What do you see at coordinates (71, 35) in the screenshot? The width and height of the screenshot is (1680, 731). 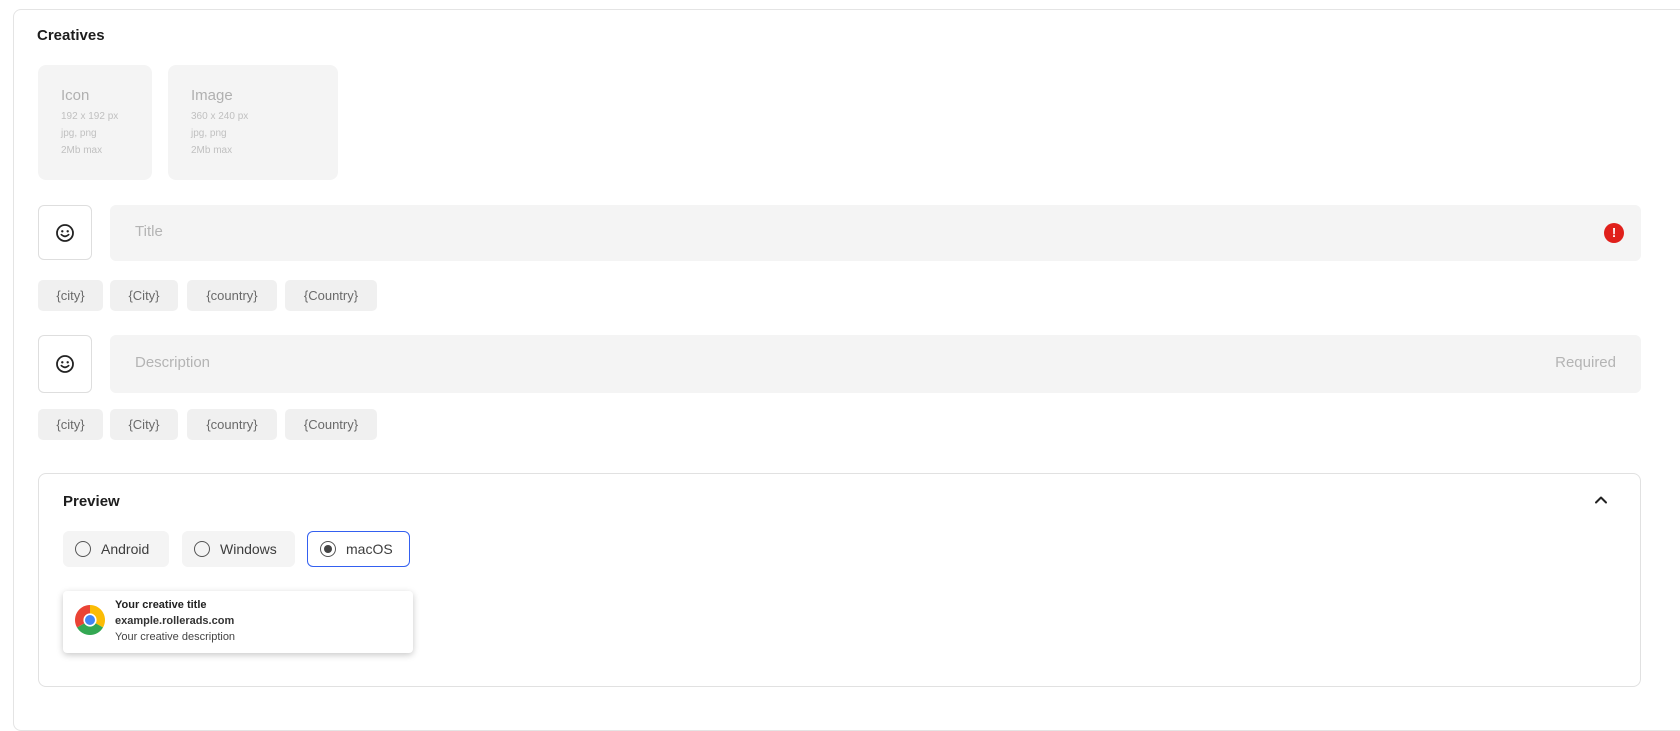 I see `section-title: Creatives` at bounding box center [71, 35].